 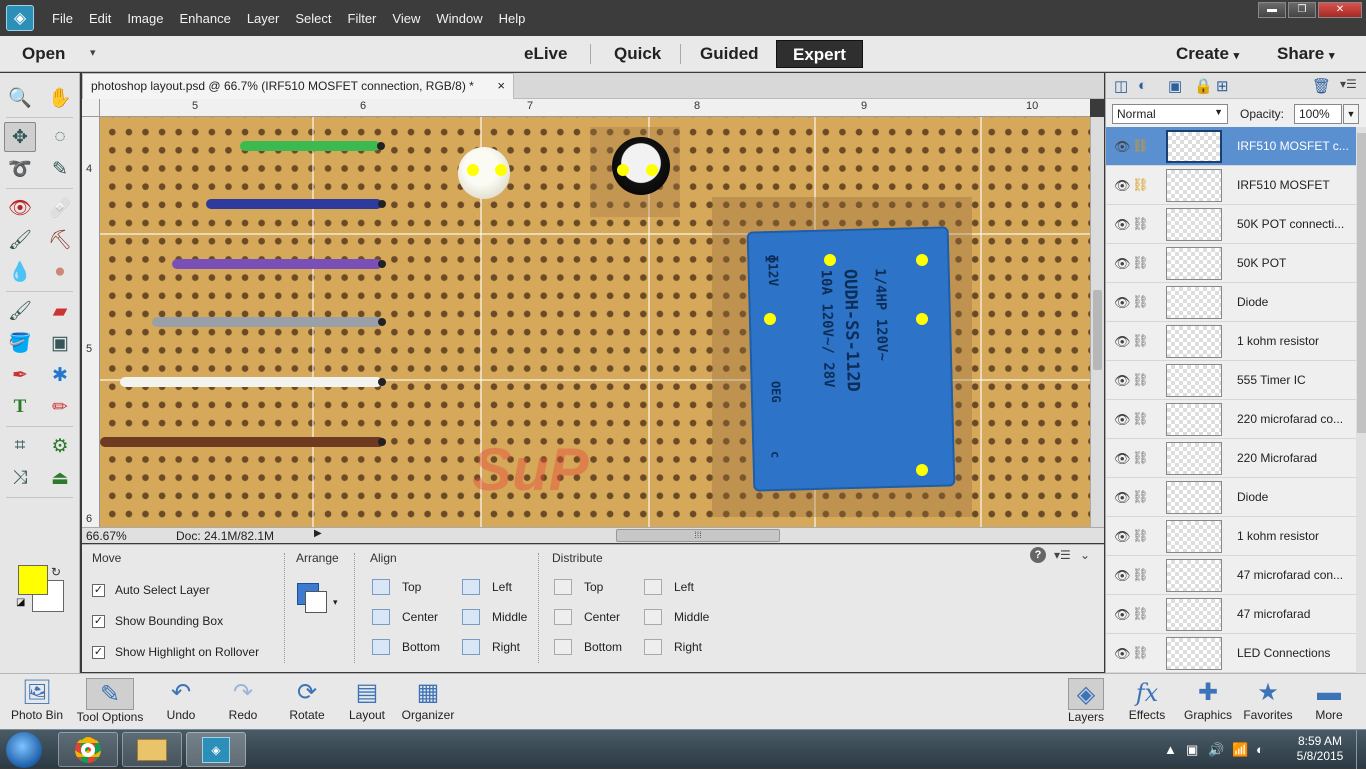 I want to click on update-icon: ◐, so click(x=1260, y=749).